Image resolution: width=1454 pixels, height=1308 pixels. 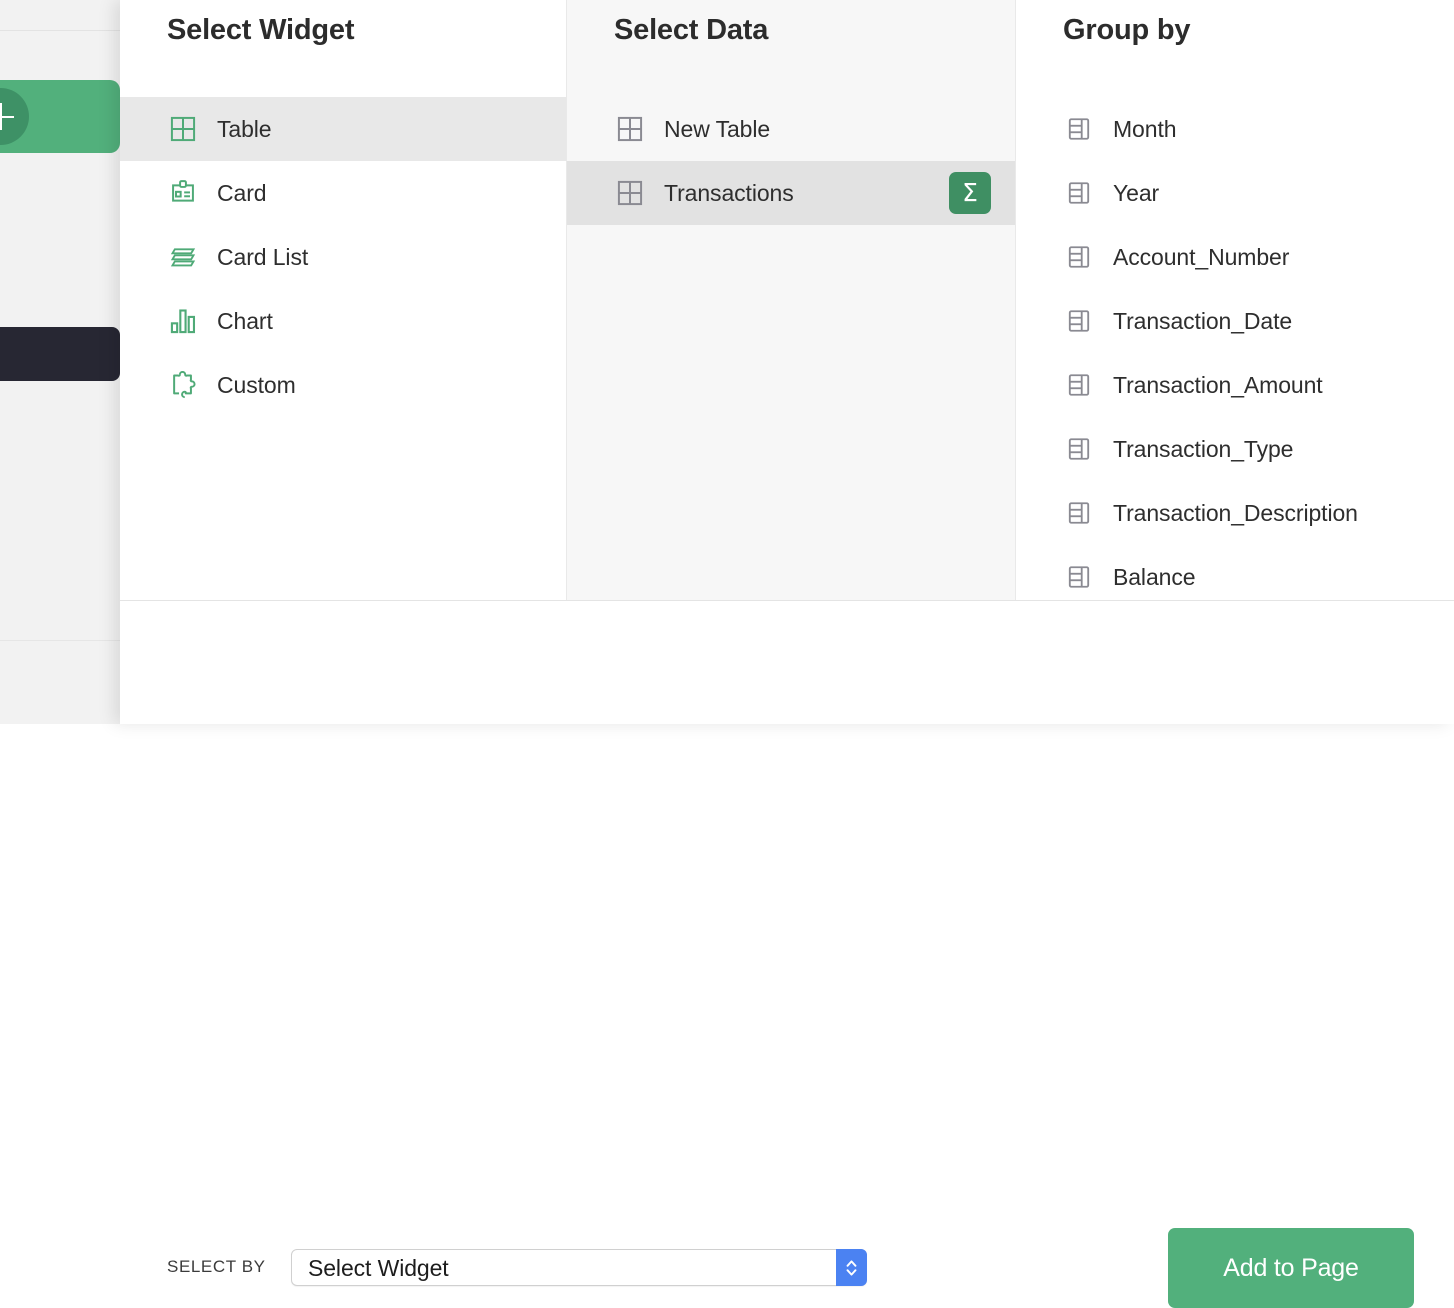 I want to click on widget-type-list: Table Card Card List Chart Custom, so click(x=343, y=257).